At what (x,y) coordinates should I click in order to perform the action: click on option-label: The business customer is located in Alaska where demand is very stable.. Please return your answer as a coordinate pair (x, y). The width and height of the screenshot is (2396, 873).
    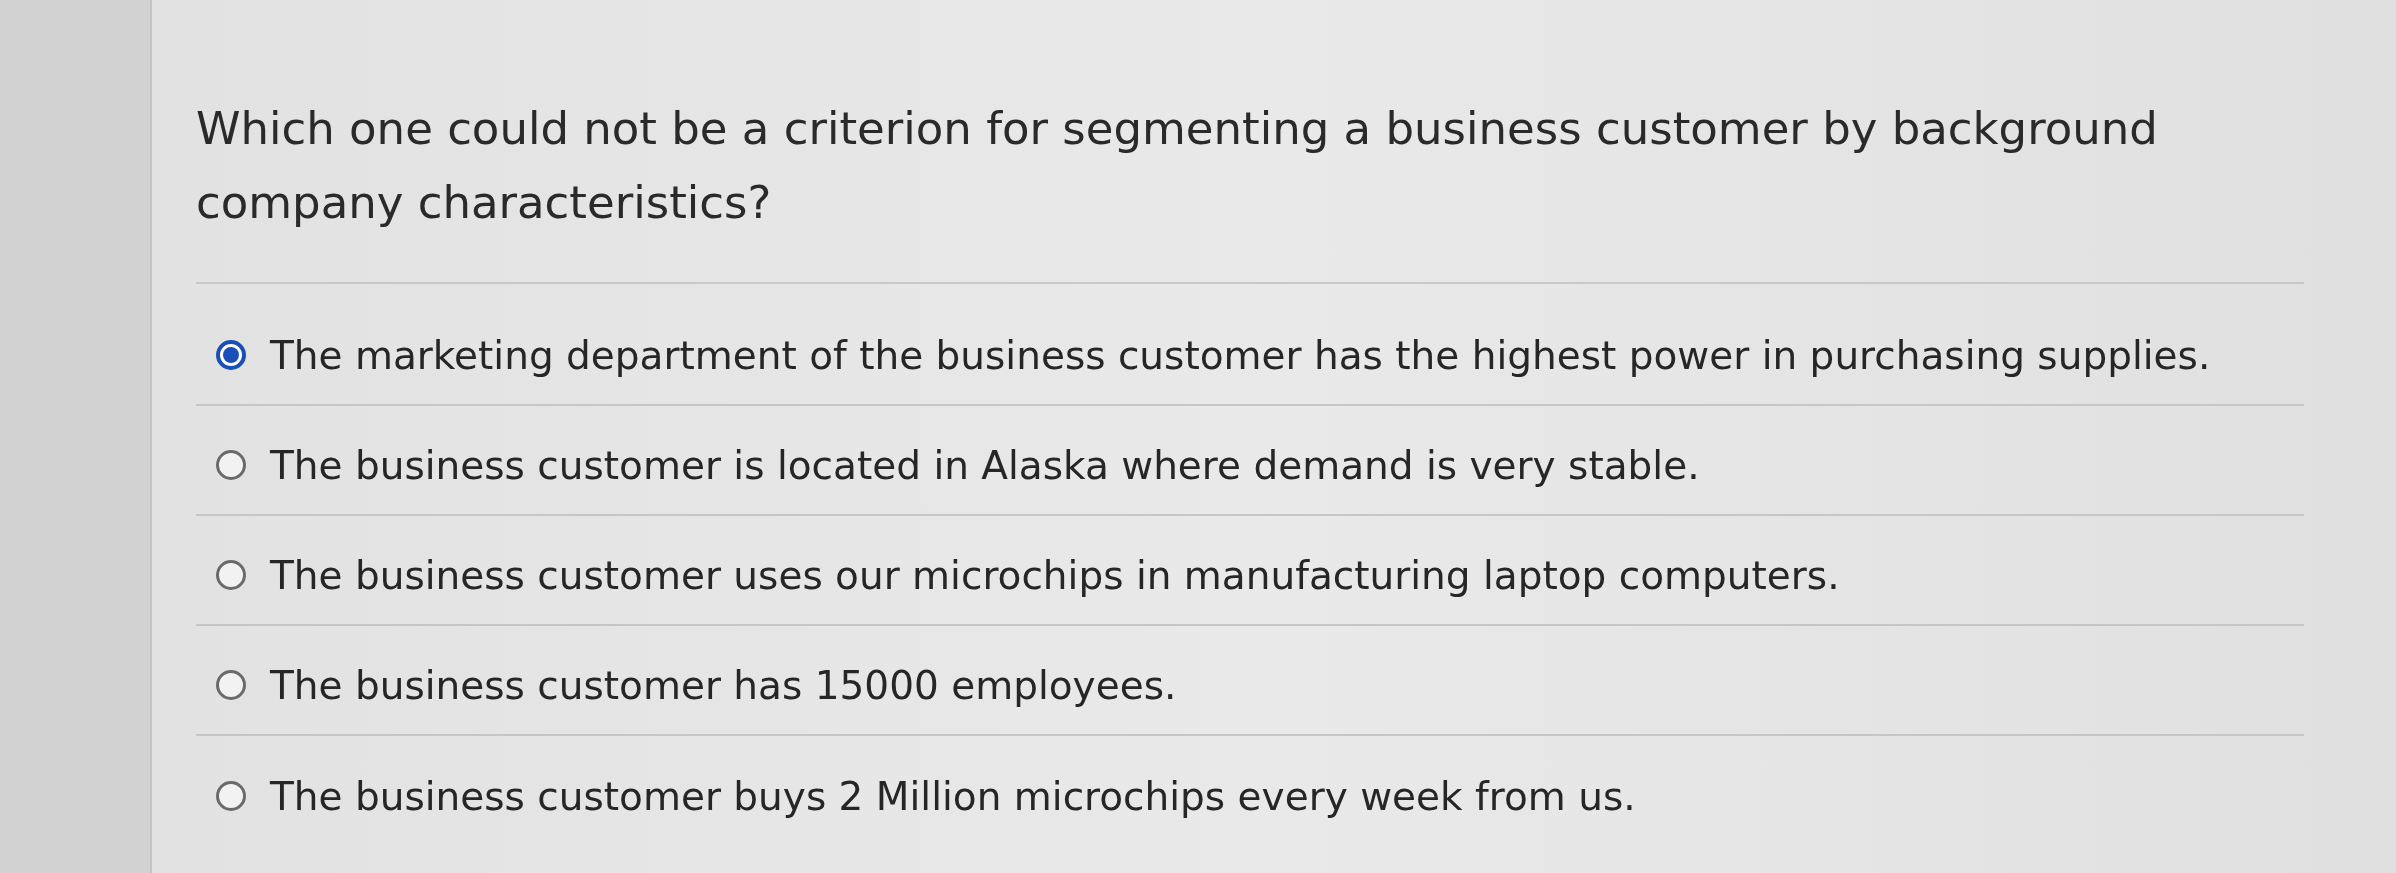
    Looking at the image, I should click on (985, 465).